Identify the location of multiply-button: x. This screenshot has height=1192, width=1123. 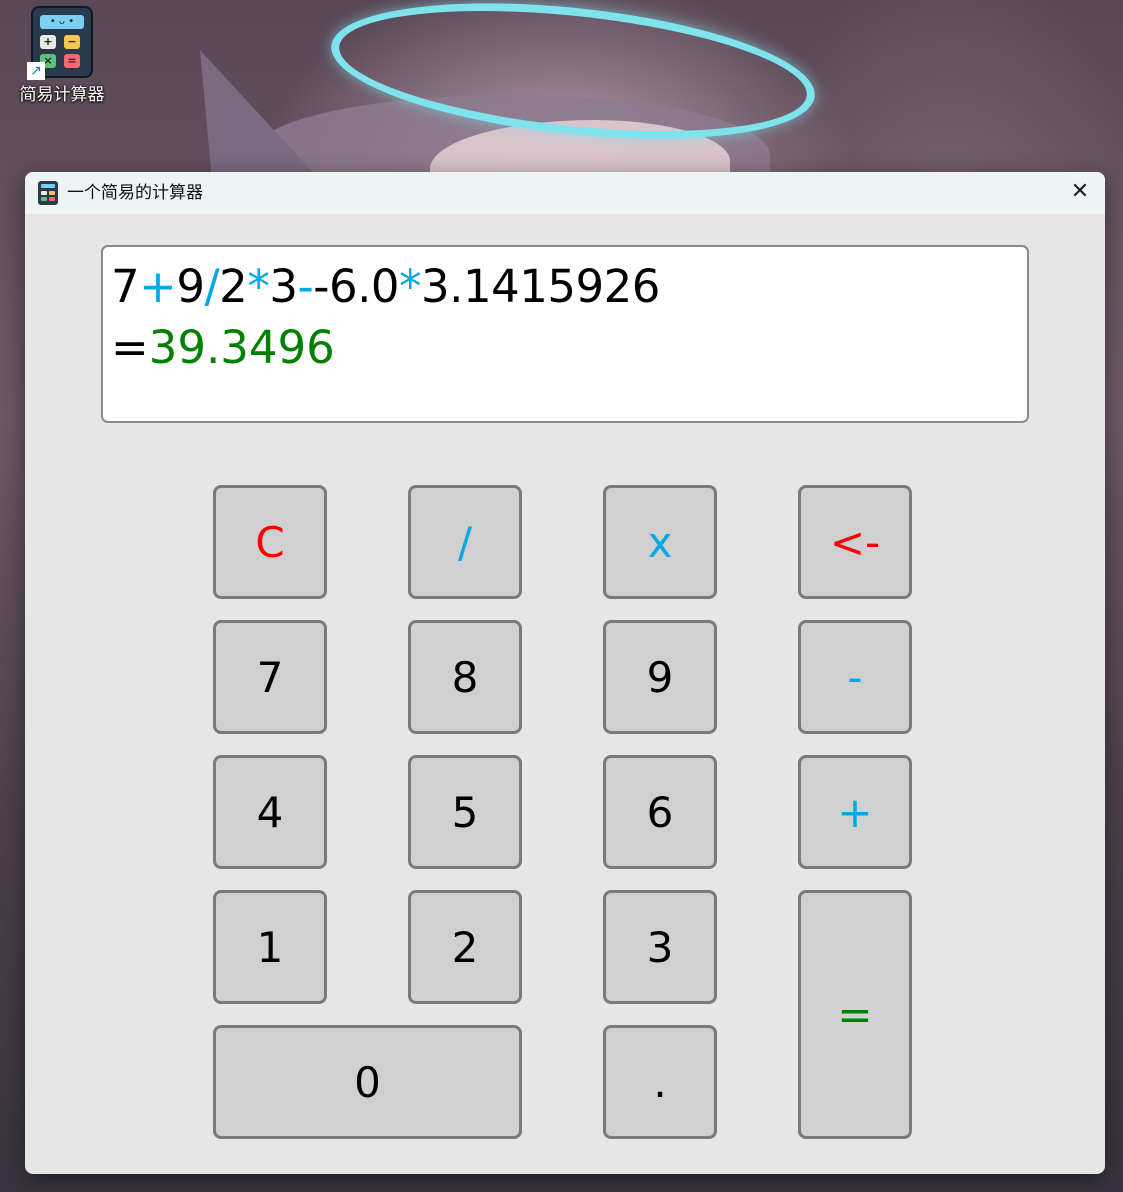
(660, 542).